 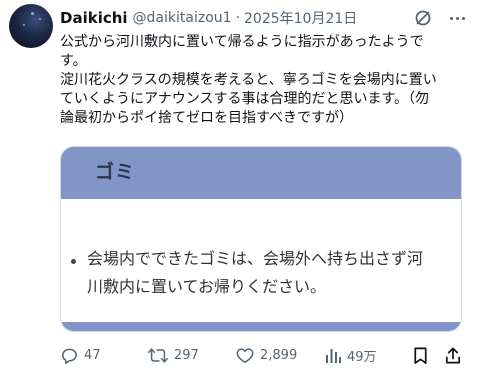 What do you see at coordinates (173, 355) in the screenshot?
I see `retweet-button: 297` at bounding box center [173, 355].